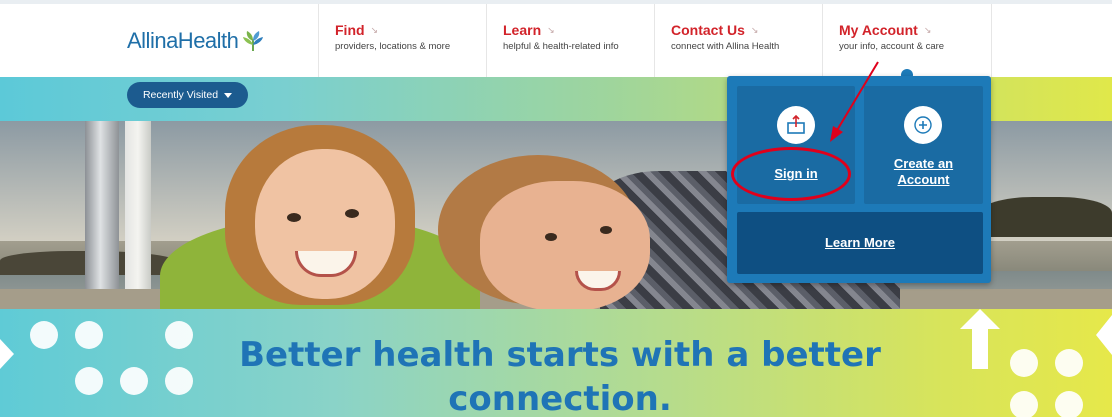  I want to click on learn-more-tile: Learn More, so click(860, 243).